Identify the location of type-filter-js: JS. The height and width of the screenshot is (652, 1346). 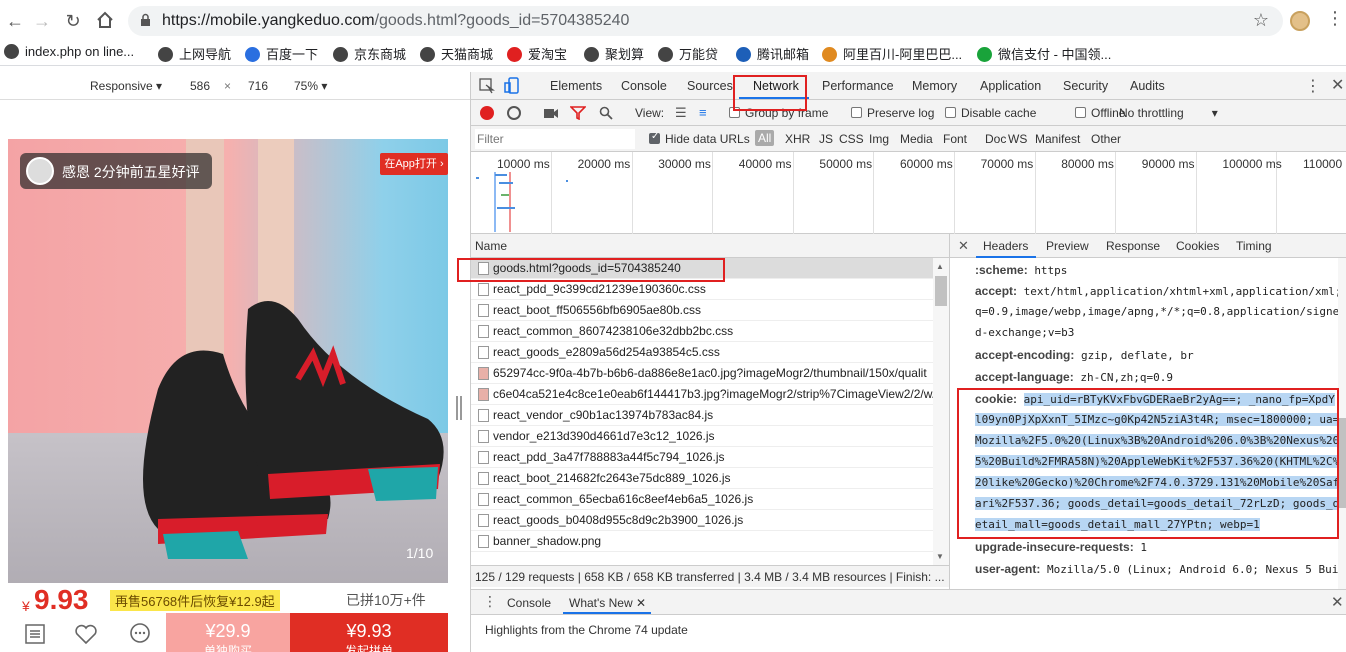
(826, 139).